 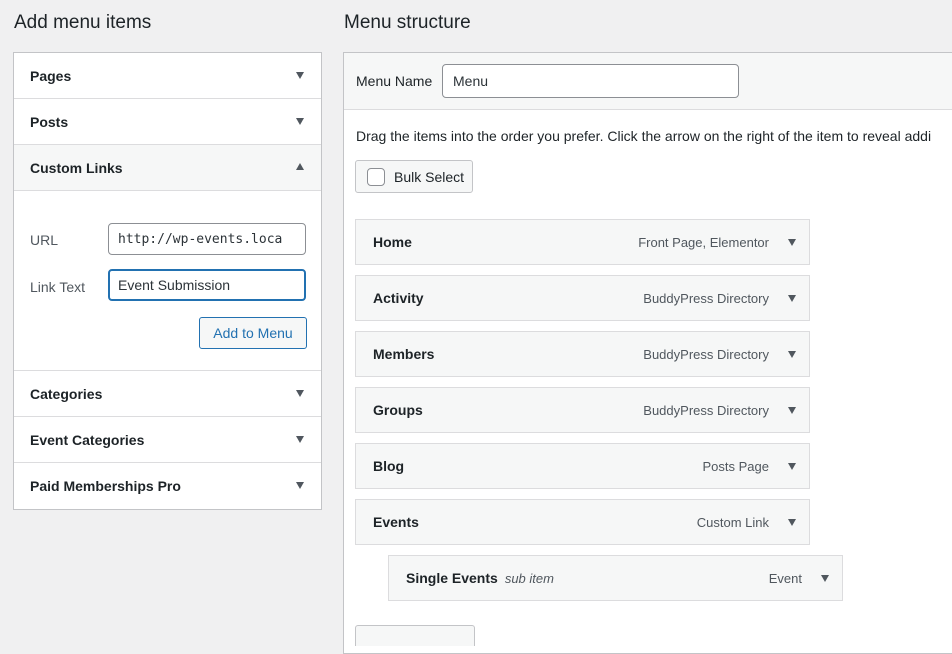 What do you see at coordinates (582, 354) in the screenshot?
I see `menu-item-members: Members BuddyPress Directory` at bounding box center [582, 354].